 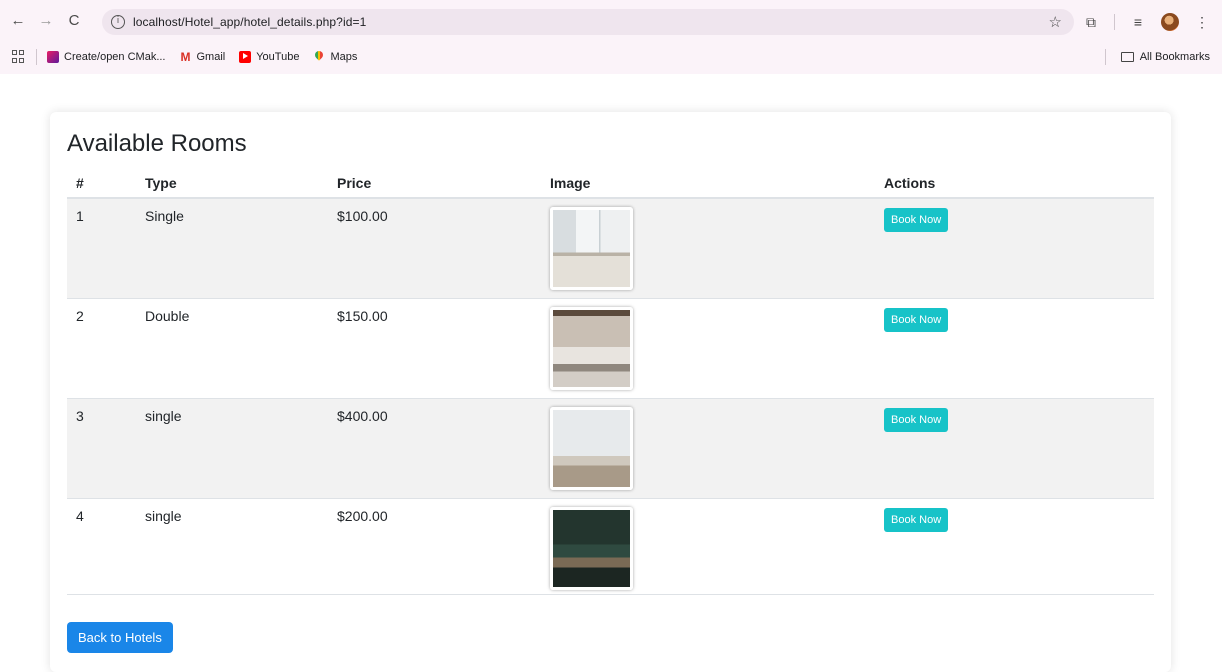 I want to click on bookmark-youtube: YouTube, so click(x=269, y=57).